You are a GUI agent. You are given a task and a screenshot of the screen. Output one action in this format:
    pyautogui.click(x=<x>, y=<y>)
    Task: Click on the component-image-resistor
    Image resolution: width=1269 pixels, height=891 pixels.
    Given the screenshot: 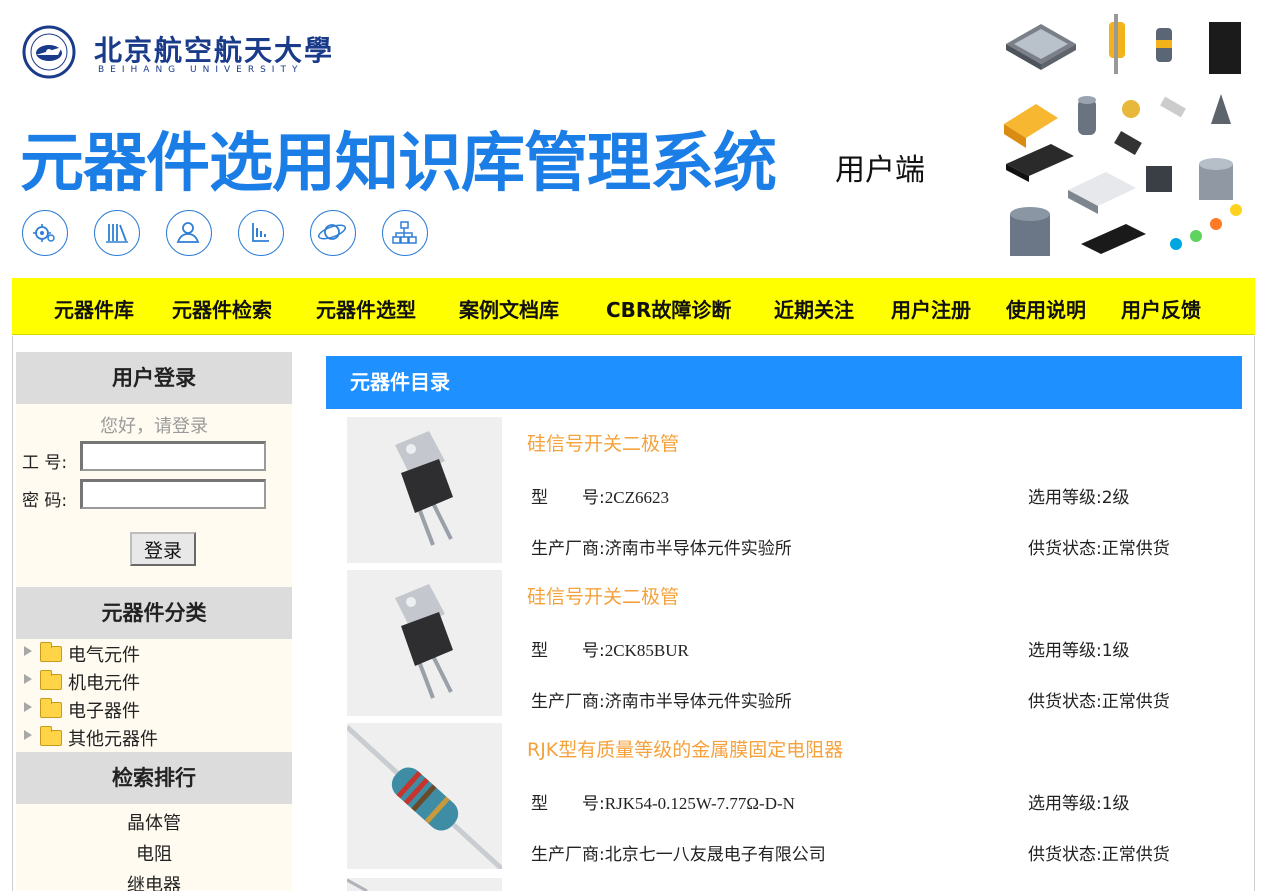 What is the action you would take?
    pyautogui.click(x=424, y=796)
    